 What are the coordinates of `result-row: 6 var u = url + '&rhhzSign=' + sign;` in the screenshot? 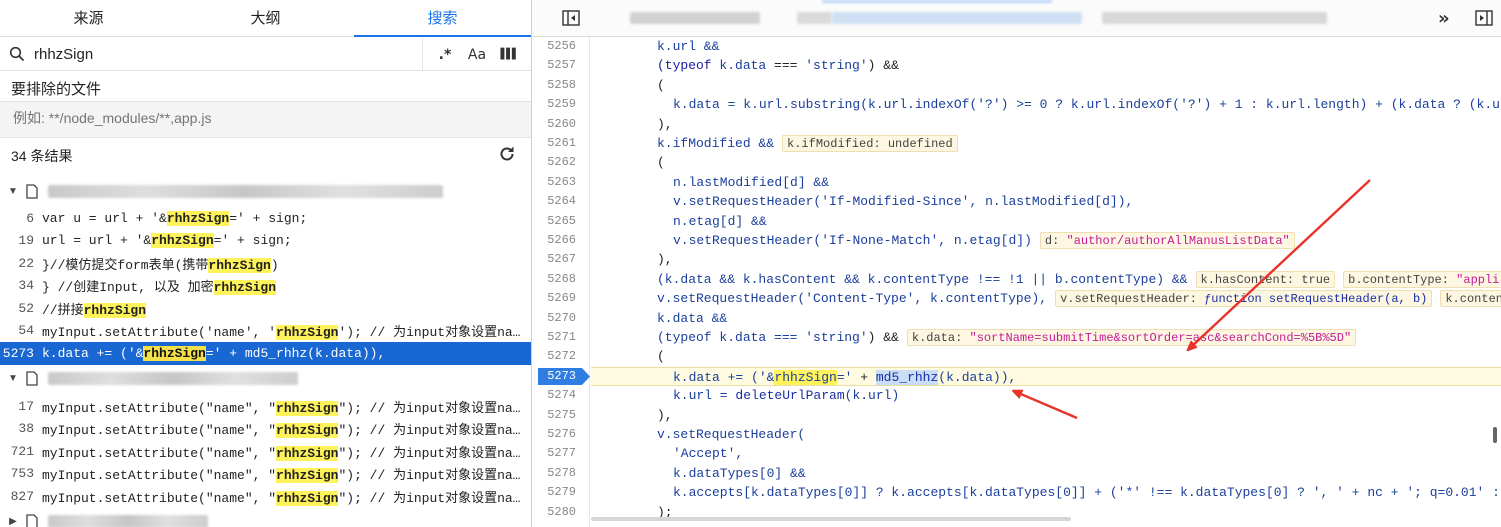 It's located at (265, 218).